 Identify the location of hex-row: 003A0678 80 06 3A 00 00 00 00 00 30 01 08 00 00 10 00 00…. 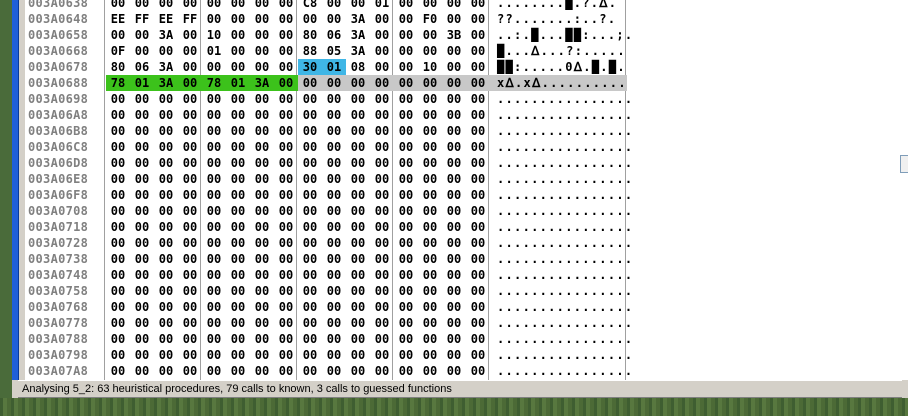
(466, 67).